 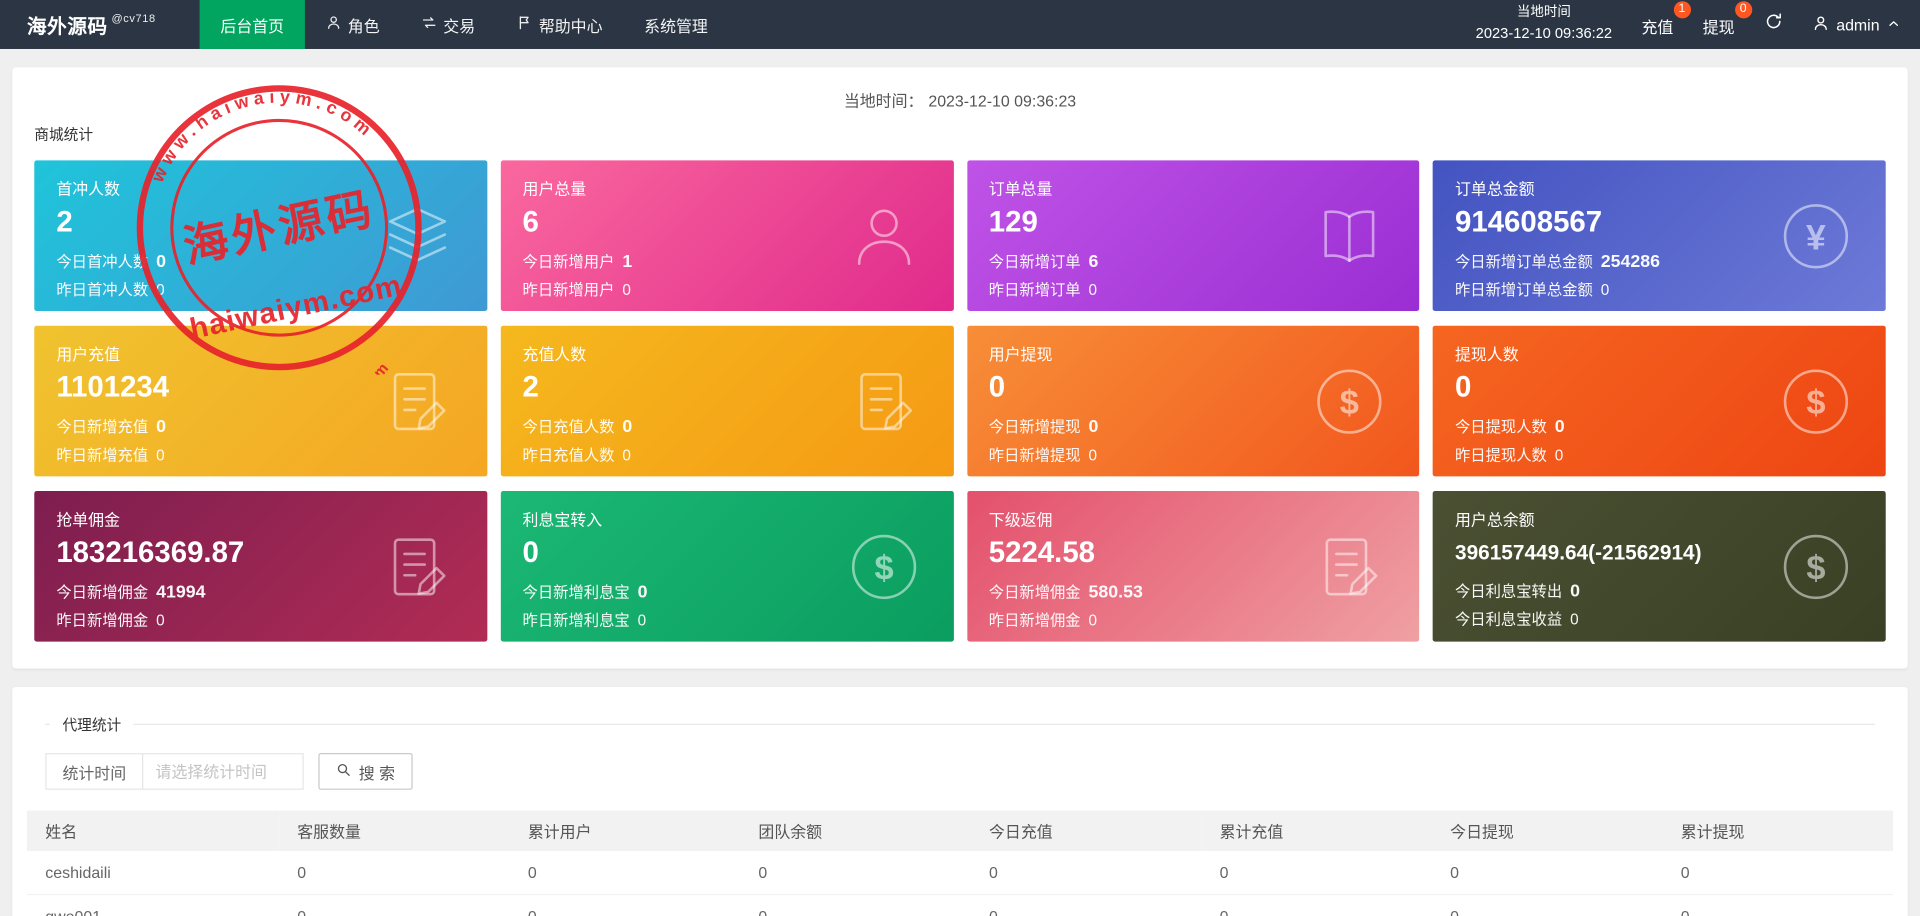 I want to click on nav-item-label: 帮助中心, so click(x=570, y=25).